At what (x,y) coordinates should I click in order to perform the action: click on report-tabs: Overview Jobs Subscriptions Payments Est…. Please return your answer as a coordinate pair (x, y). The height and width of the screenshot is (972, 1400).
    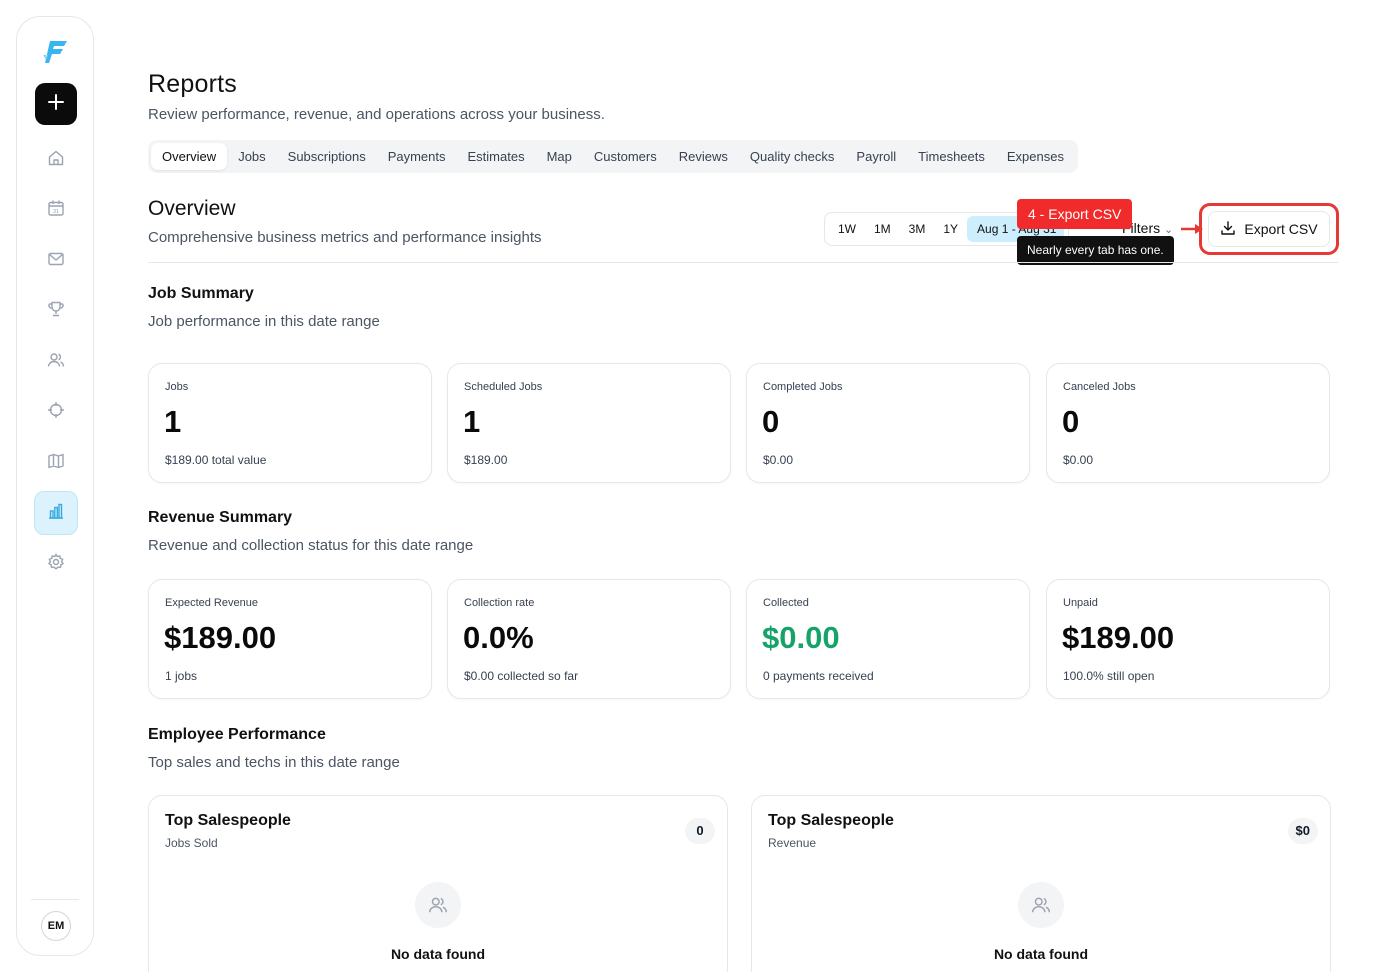
    Looking at the image, I should click on (613, 156).